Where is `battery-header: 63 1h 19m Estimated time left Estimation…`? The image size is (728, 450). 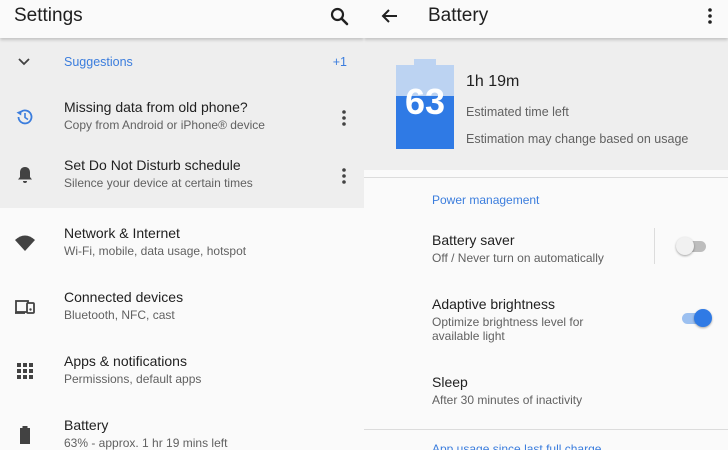
battery-header: 63 1h 19m Estimated time left Estimation… is located at coordinates (546, 104).